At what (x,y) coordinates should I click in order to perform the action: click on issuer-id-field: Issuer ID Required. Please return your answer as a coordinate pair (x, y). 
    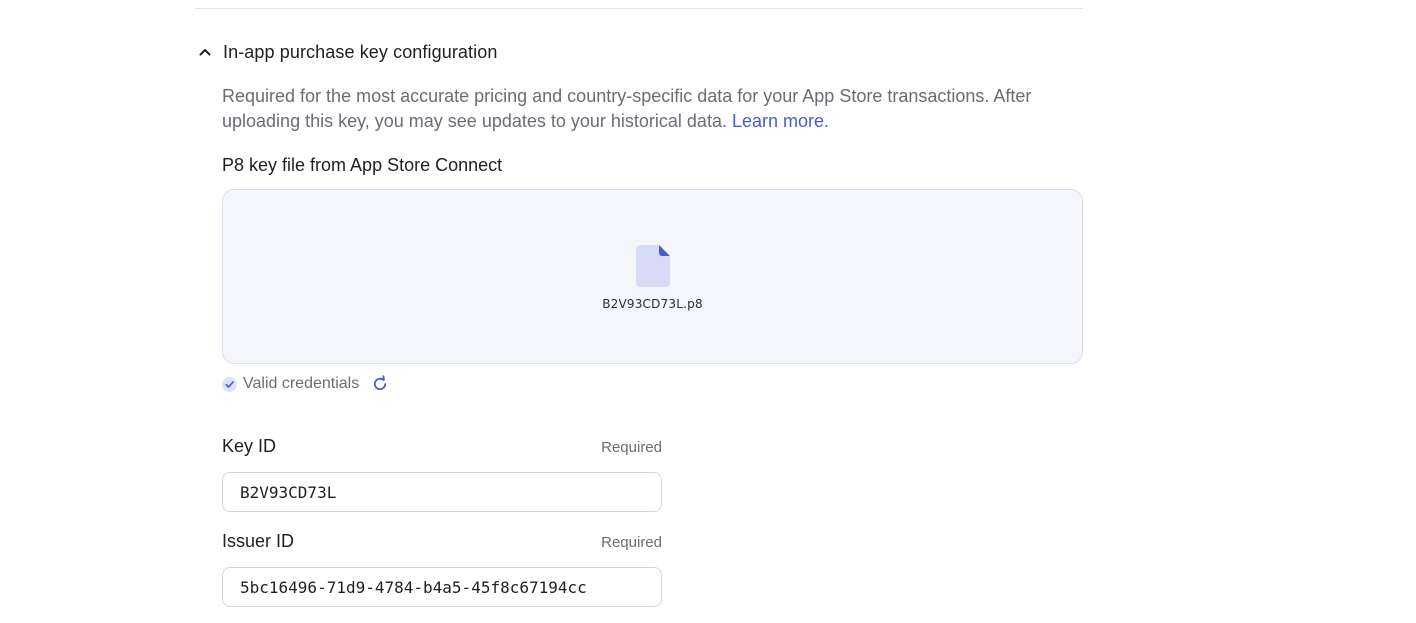
    Looking at the image, I should click on (442, 569).